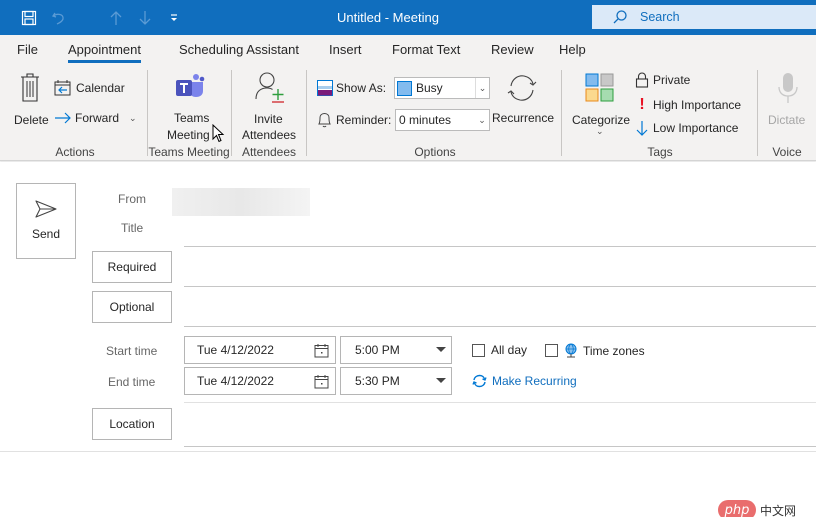 The width and height of the screenshot is (816, 517). Describe the element at coordinates (426, 49) in the screenshot. I see `tab-format-text: Format Text` at that location.